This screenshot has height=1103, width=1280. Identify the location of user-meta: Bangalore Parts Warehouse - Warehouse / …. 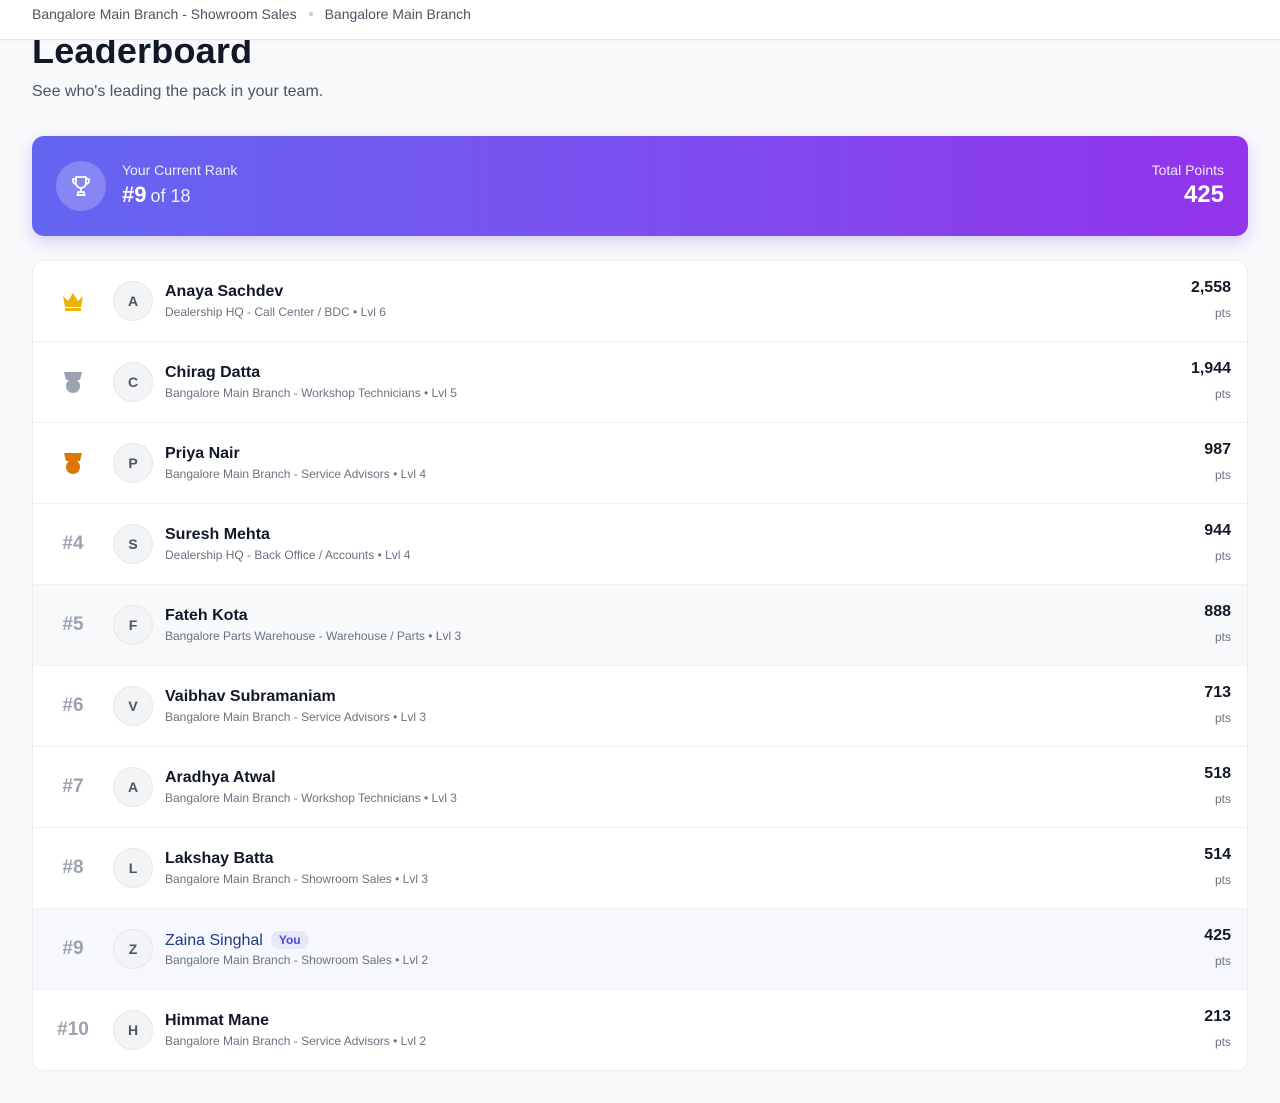
(313, 636).